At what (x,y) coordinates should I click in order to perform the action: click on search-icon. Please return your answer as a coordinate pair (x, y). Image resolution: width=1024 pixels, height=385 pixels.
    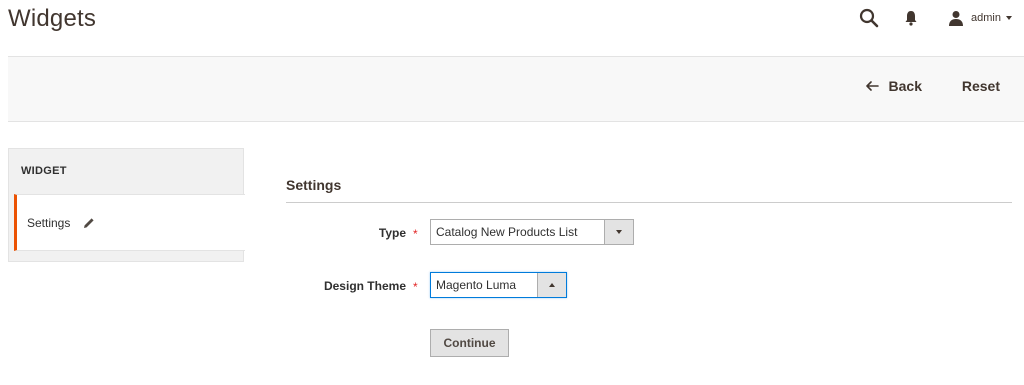
    Looking at the image, I should click on (869, 18).